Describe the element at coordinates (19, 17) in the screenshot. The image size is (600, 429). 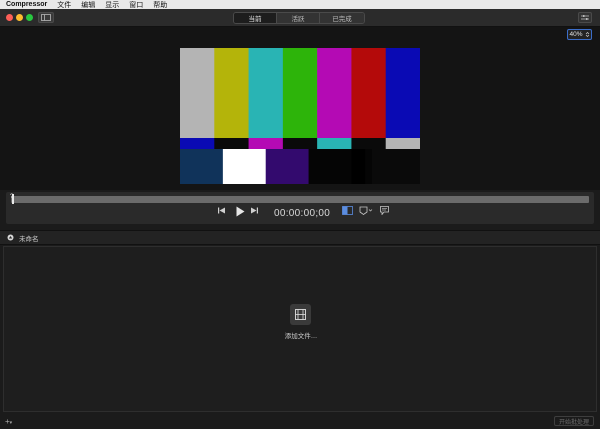
I see `minimize-window-button` at that location.